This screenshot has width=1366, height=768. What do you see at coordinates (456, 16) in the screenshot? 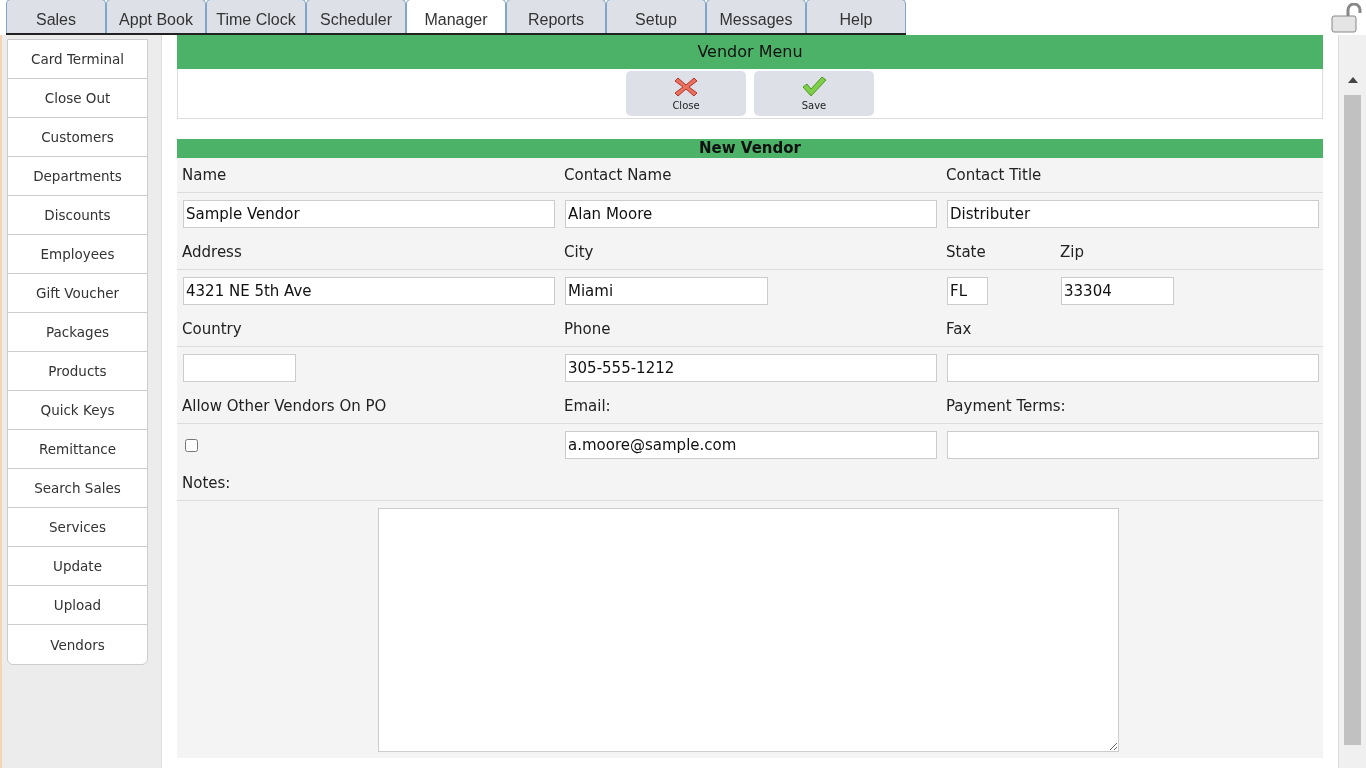
I see `nav-tab: Manager` at bounding box center [456, 16].